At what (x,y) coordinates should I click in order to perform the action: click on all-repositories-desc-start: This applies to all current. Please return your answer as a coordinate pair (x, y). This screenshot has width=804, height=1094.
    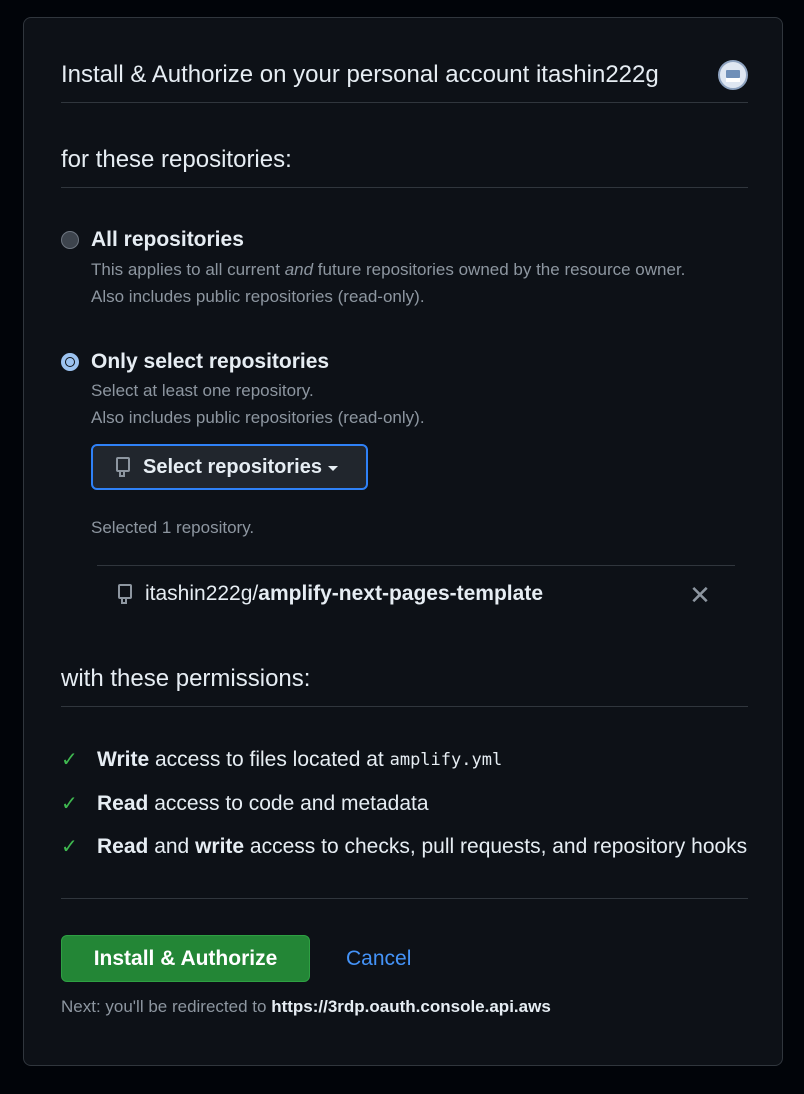
    Looking at the image, I should click on (188, 269).